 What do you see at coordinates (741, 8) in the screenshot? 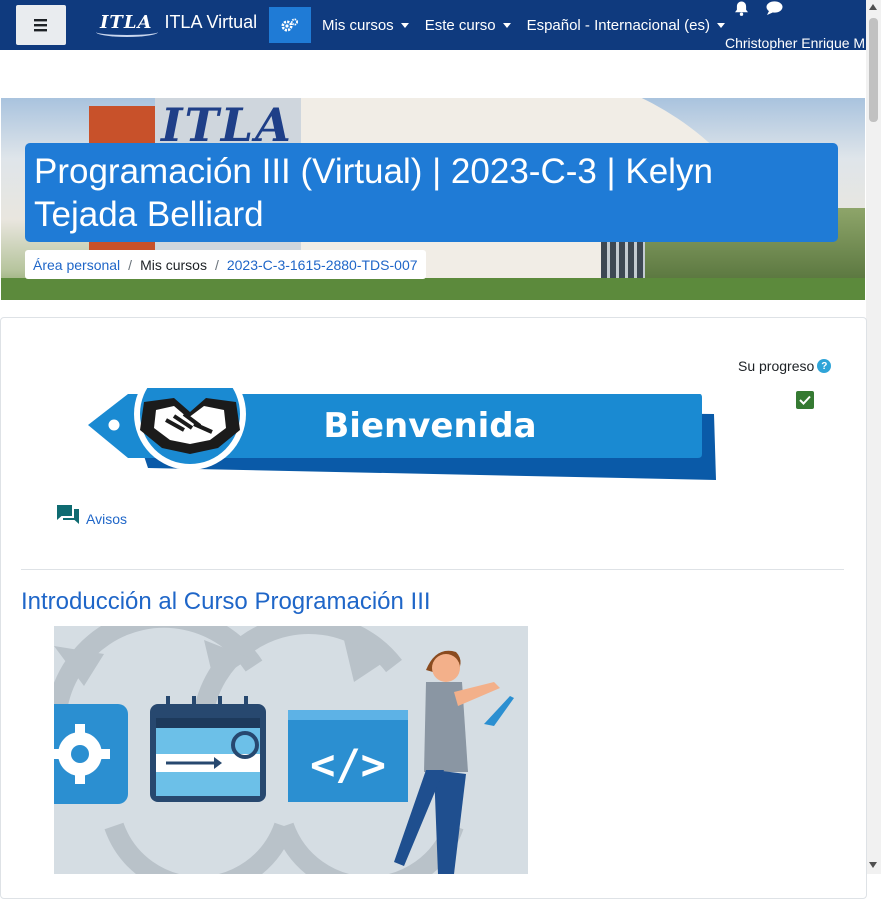
I see `bell-icon` at bounding box center [741, 8].